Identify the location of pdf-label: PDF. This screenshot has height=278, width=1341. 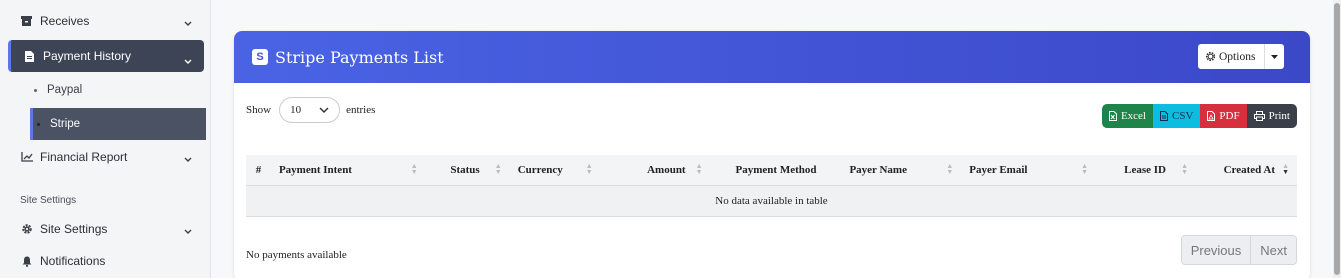
(1229, 116).